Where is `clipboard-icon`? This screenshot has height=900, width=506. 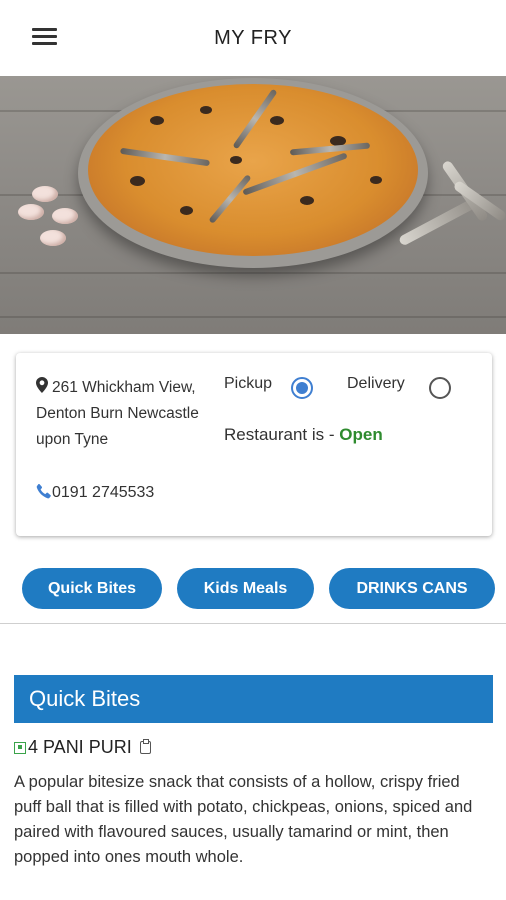
clipboard-icon is located at coordinates (145, 746).